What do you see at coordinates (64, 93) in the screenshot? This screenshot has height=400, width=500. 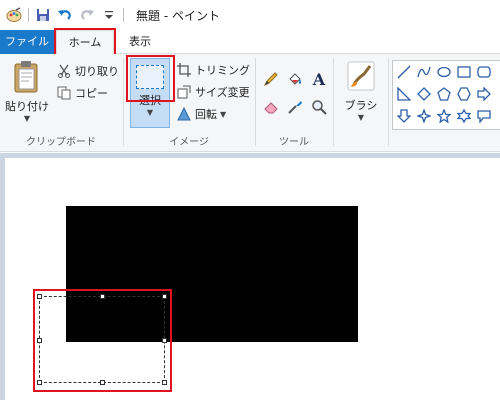 I see `copy-icon` at bounding box center [64, 93].